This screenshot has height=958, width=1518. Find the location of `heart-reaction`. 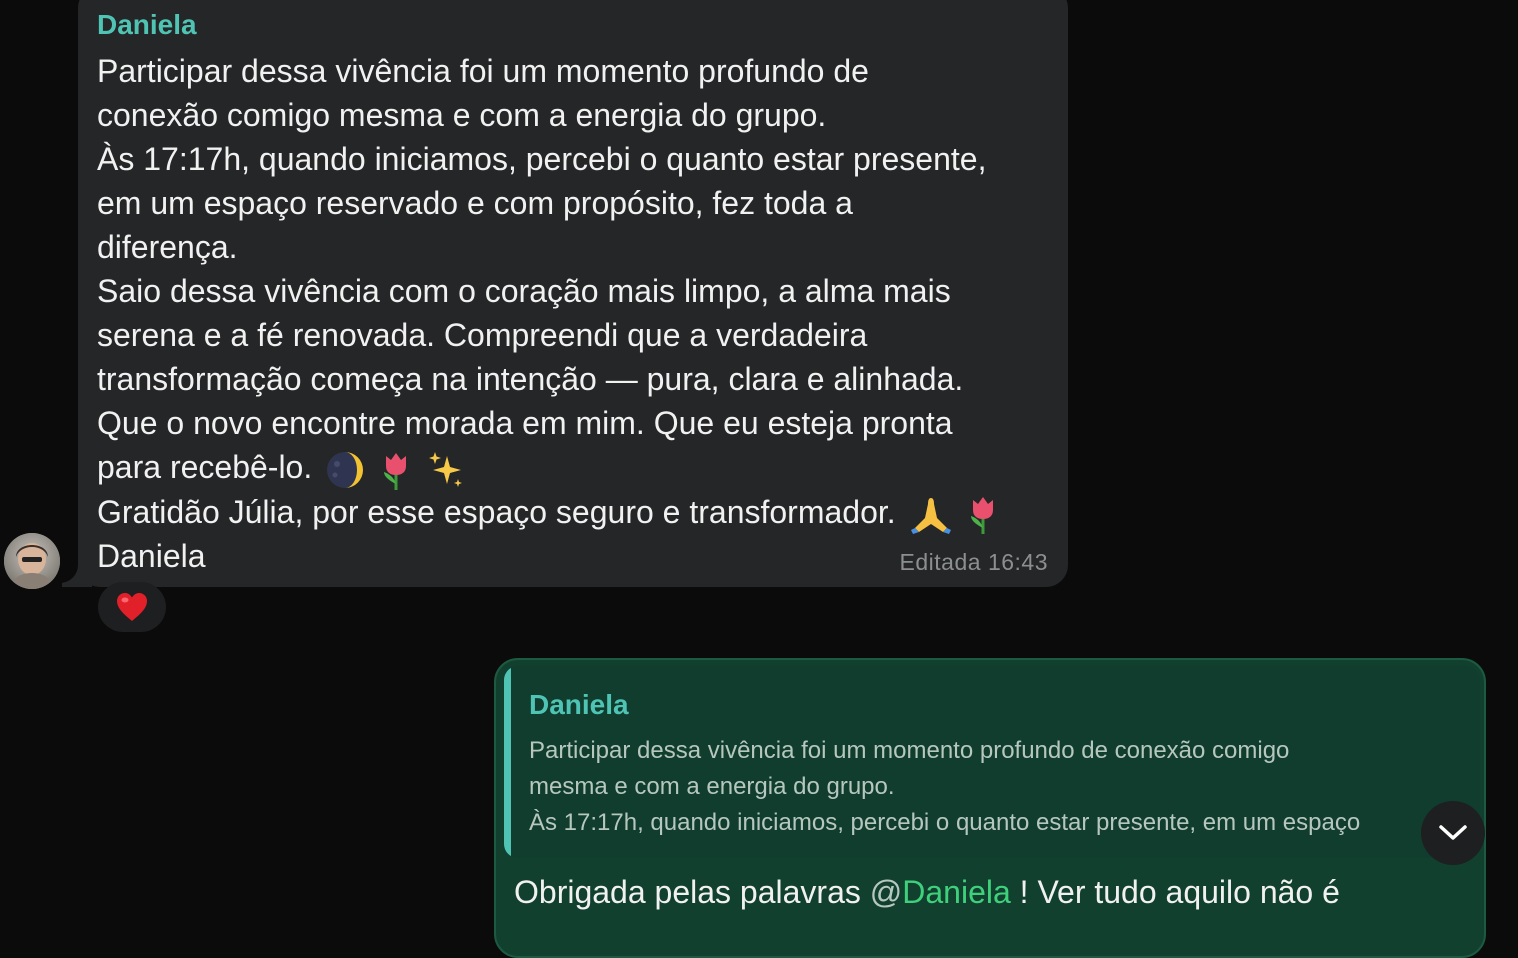

heart-reaction is located at coordinates (132, 607).